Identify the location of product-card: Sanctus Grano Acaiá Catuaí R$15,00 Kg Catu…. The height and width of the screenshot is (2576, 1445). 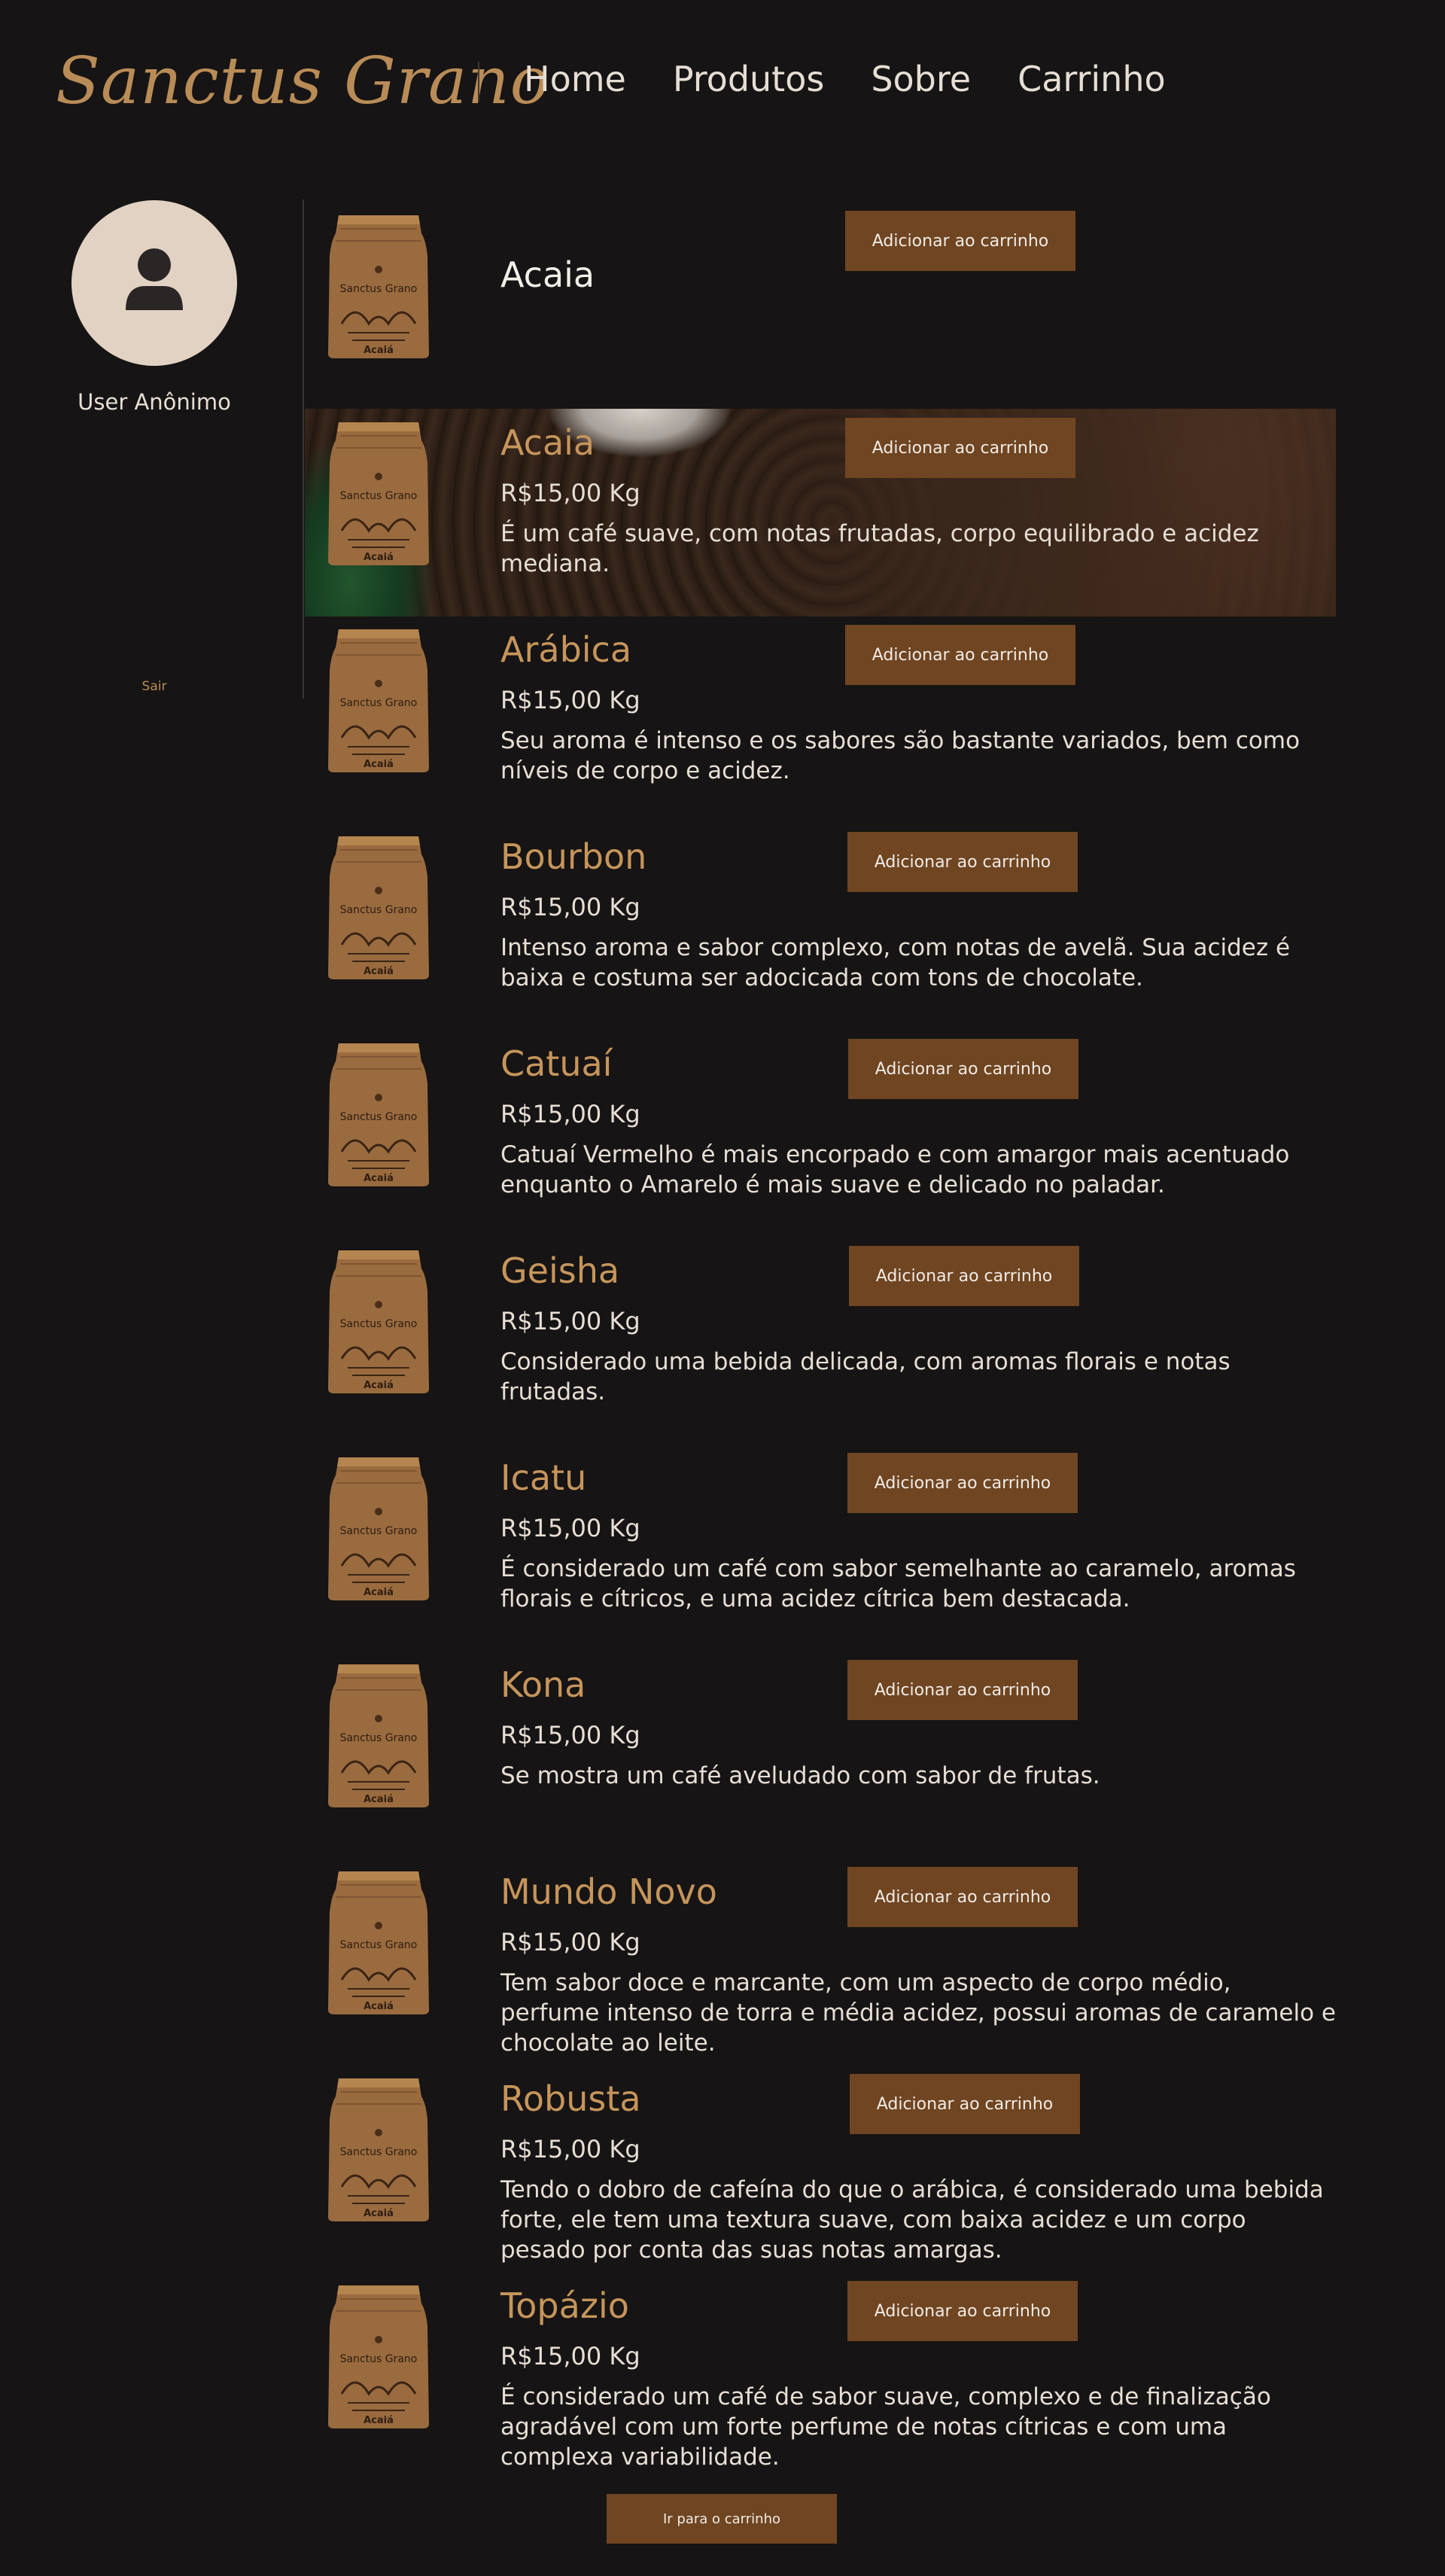
(820, 1134).